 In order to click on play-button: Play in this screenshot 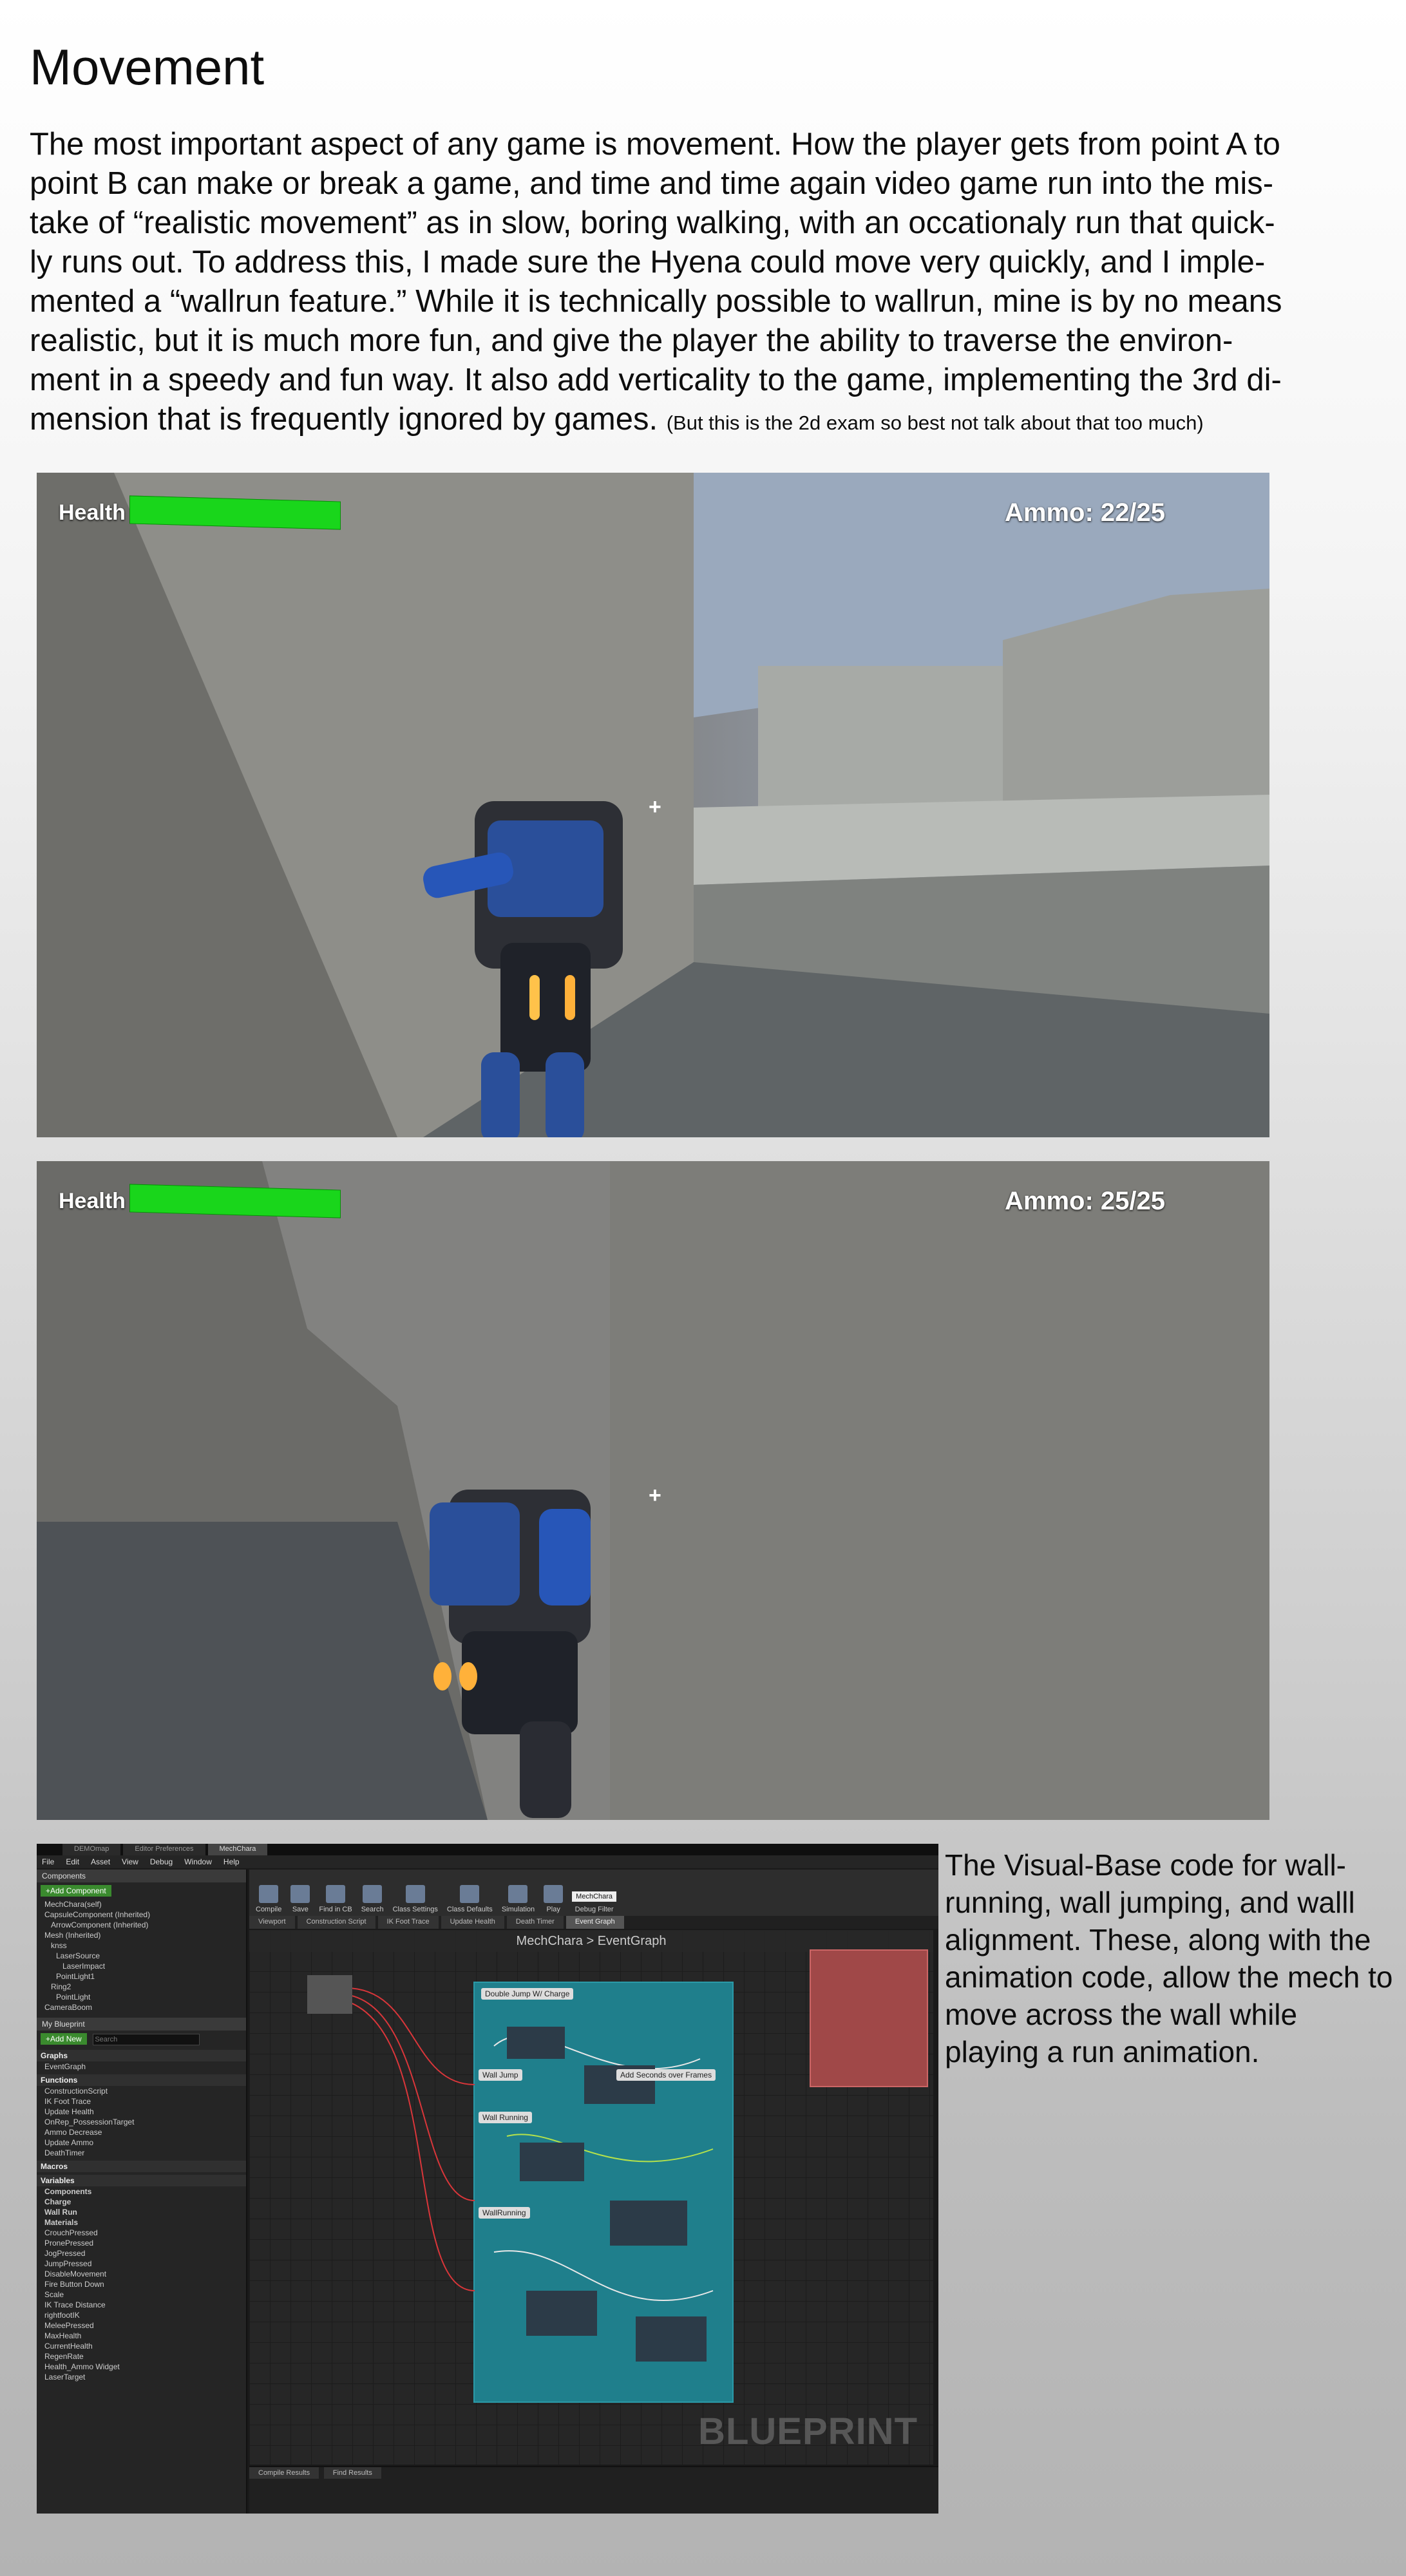, I will do `click(554, 1899)`.